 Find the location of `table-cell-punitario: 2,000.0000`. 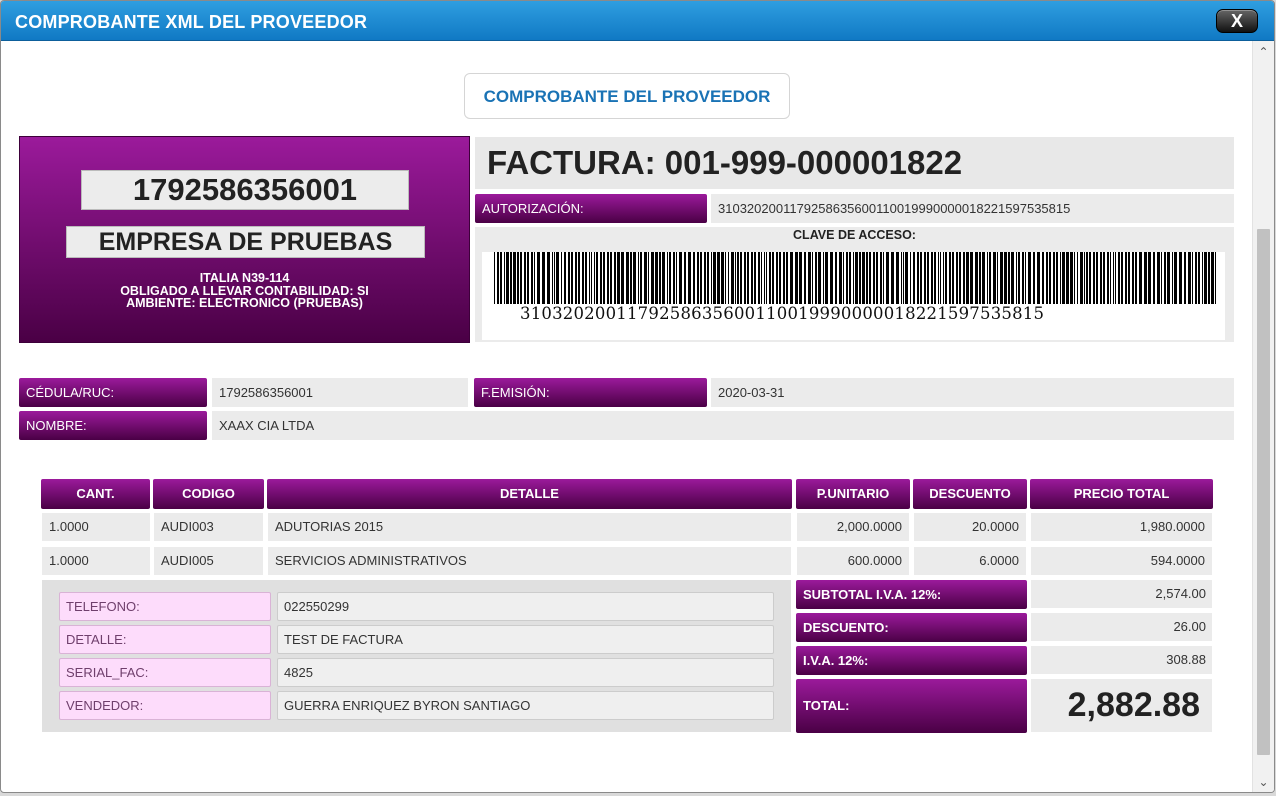

table-cell-punitario: 2,000.0000 is located at coordinates (853, 527).